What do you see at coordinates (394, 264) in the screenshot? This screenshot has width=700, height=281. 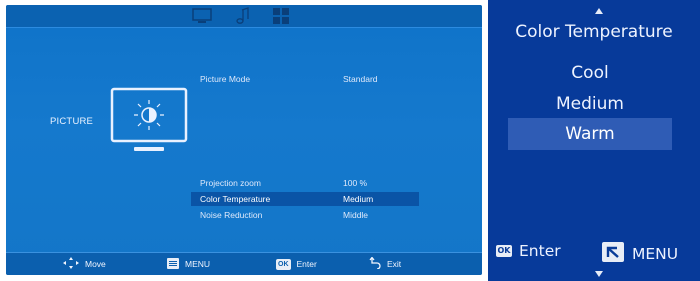 I see `exit-hint-label: Exit` at bounding box center [394, 264].